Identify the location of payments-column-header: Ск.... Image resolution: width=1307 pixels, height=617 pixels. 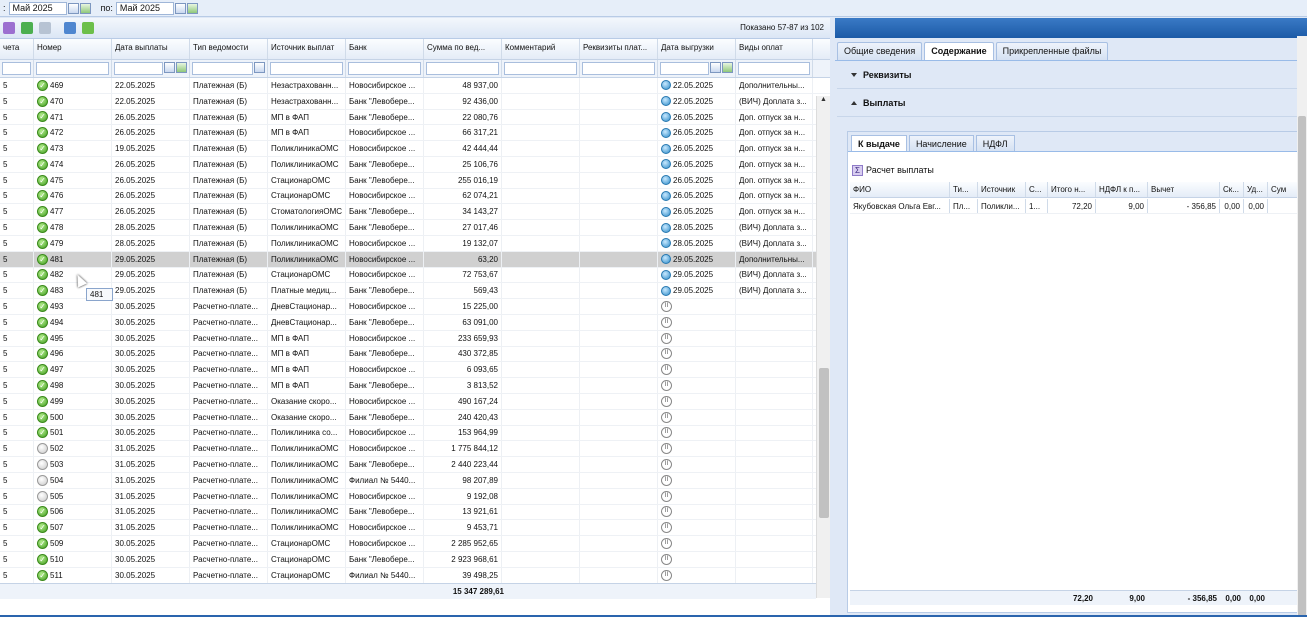
(1232, 189).